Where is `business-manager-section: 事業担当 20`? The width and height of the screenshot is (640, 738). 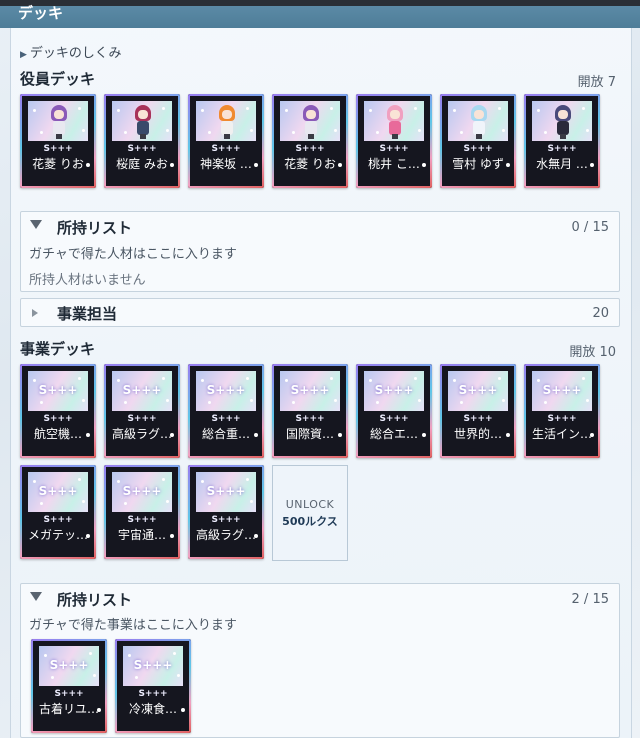 business-manager-section: 事業担当 20 is located at coordinates (320, 312).